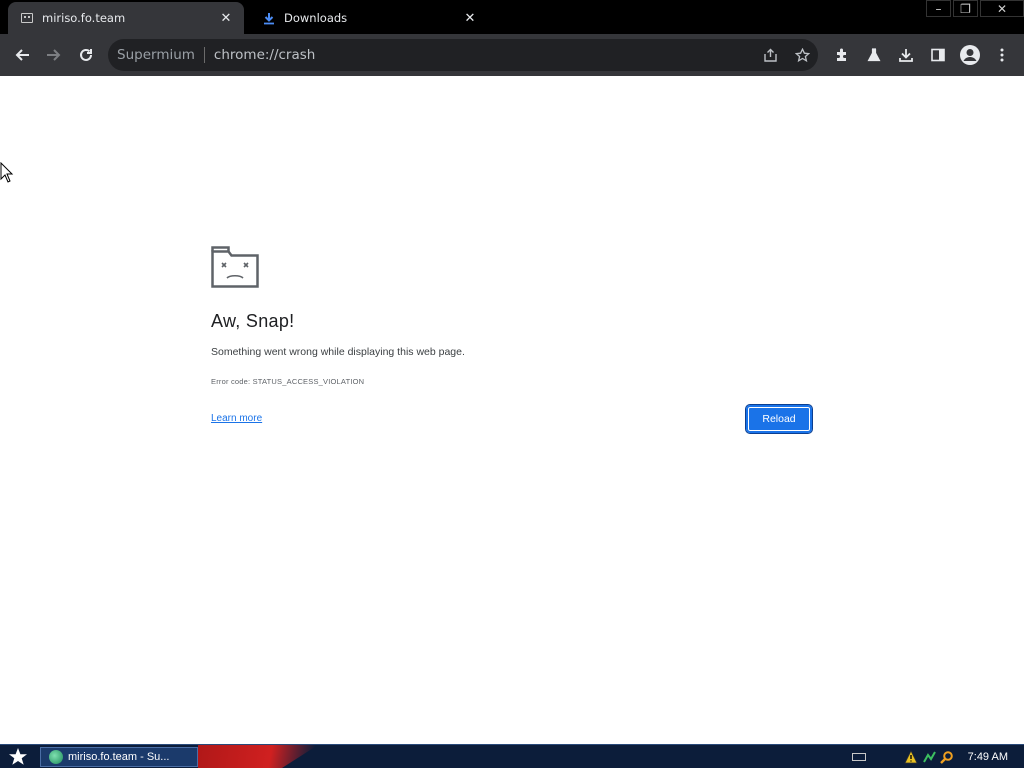 The height and width of the screenshot is (768, 1024). What do you see at coordinates (874, 55) in the screenshot?
I see `labs-icon` at bounding box center [874, 55].